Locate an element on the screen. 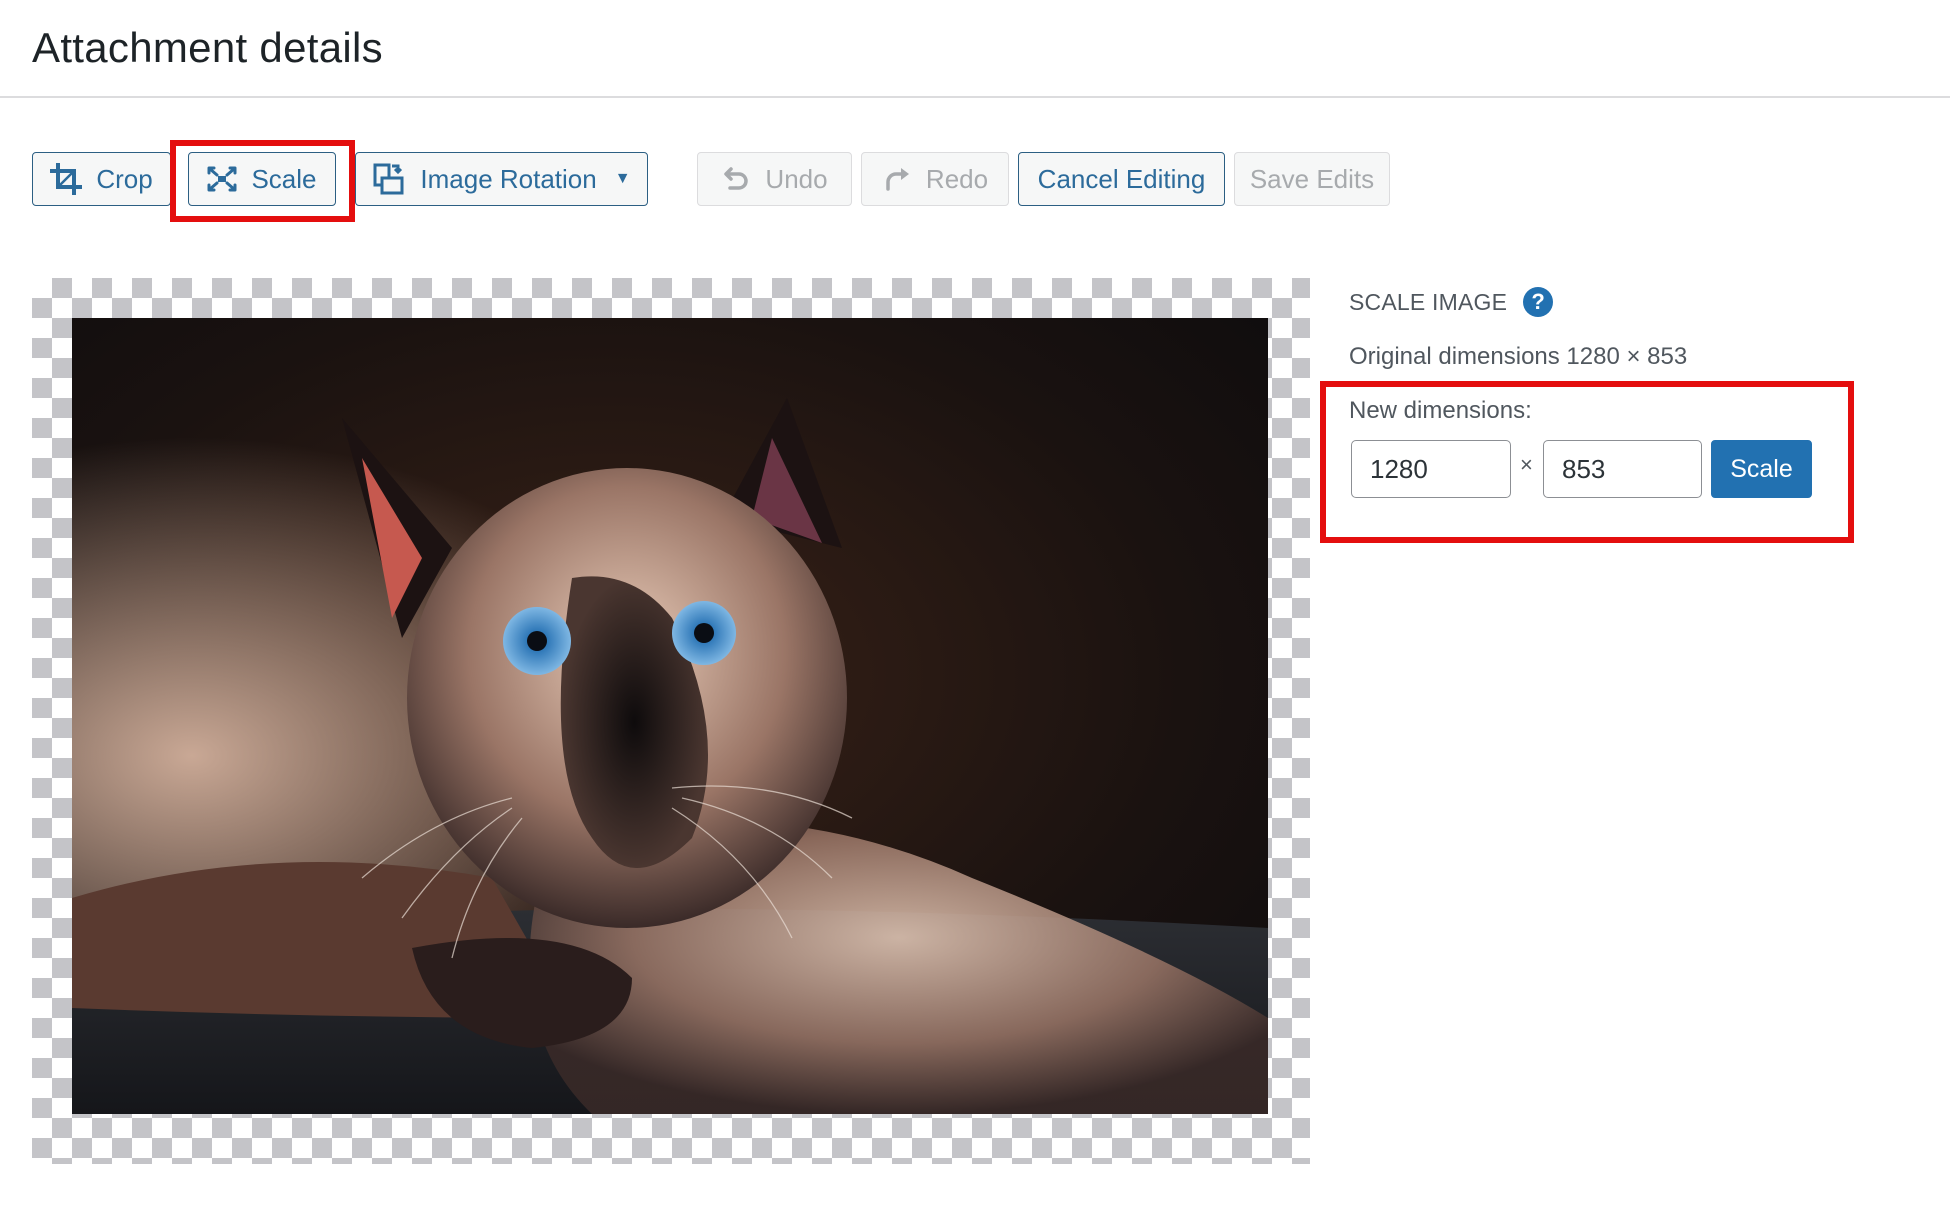 This screenshot has height=1217, width=1950. help-icon: ? is located at coordinates (1538, 302).